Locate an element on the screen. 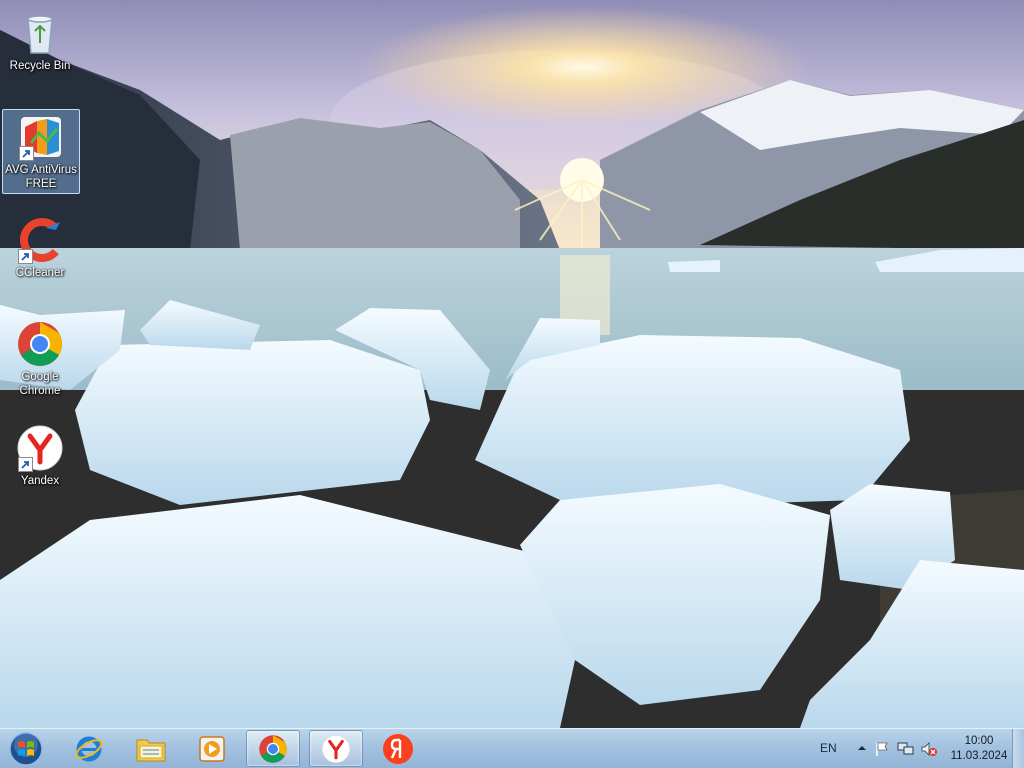 This screenshot has width=1024, height=768. taskbar-internet-explorer is located at coordinates (89, 748).